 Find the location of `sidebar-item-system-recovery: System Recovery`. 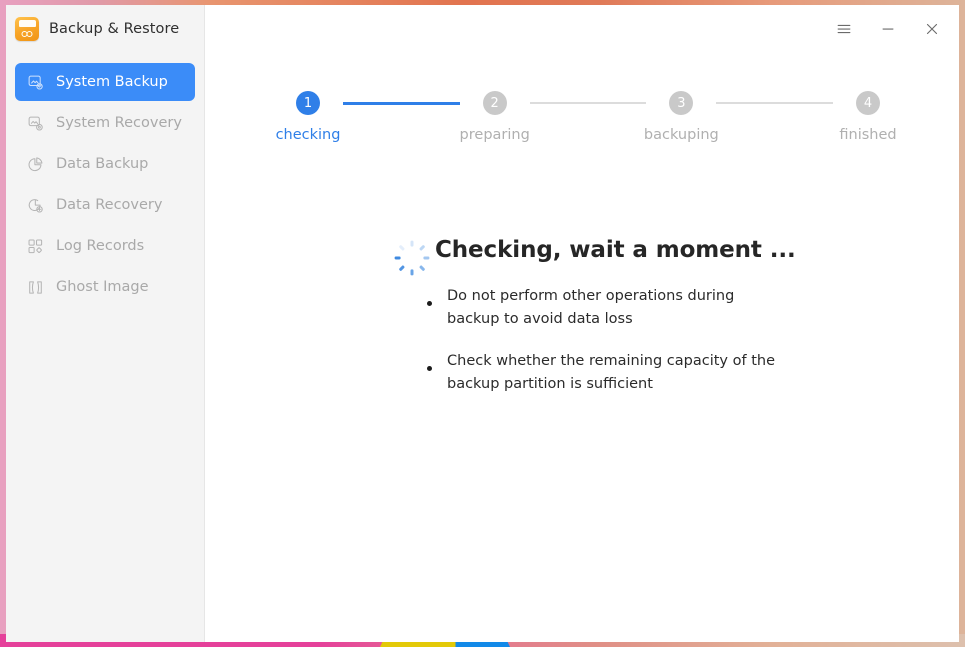

sidebar-item-system-recovery: System Recovery is located at coordinates (105, 123).